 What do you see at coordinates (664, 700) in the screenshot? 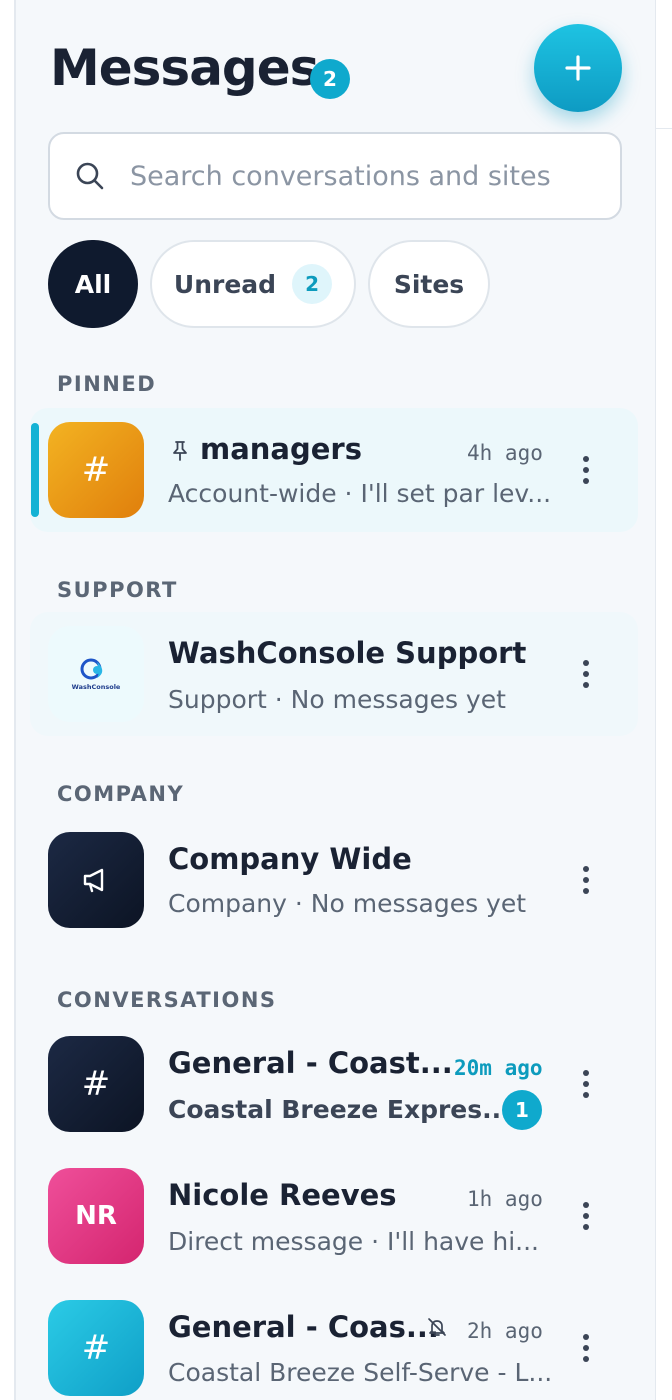
I see `content-area-edge` at bounding box center [664, 700].